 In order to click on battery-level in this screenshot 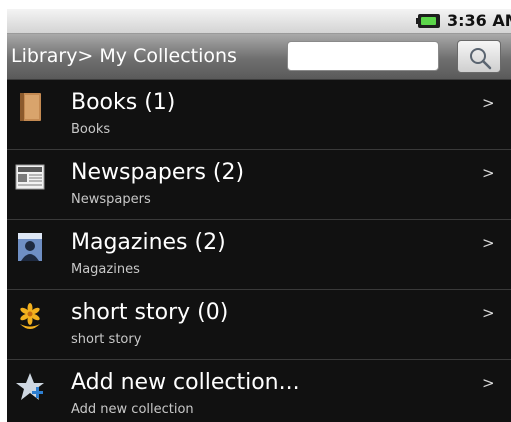, I will do `click(428, 21)`.